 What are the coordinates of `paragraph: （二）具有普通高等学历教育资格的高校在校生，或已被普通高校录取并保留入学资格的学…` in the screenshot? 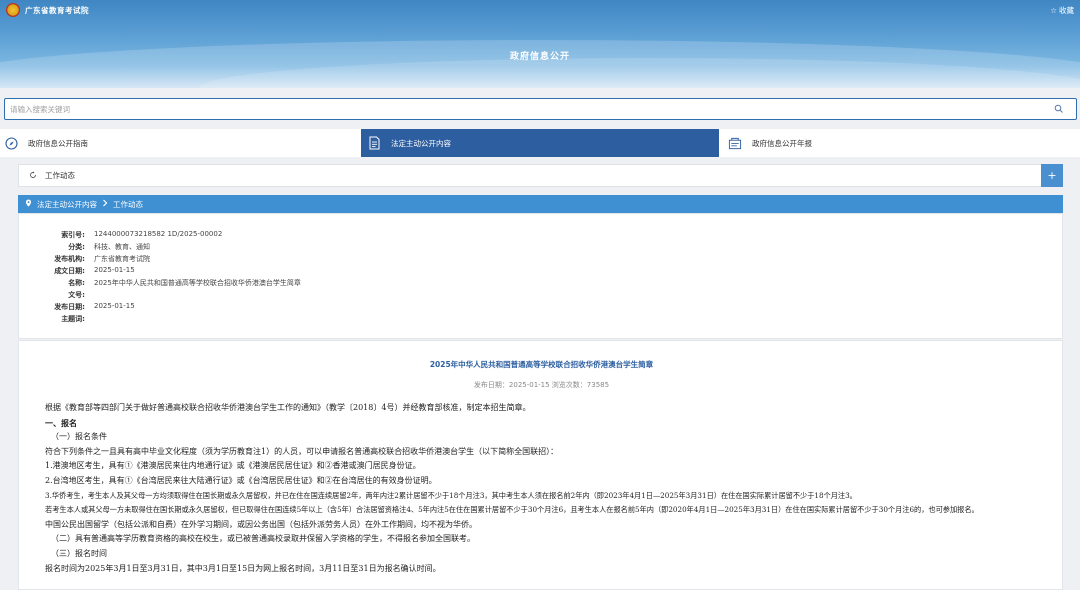 It's located at (263, 539).